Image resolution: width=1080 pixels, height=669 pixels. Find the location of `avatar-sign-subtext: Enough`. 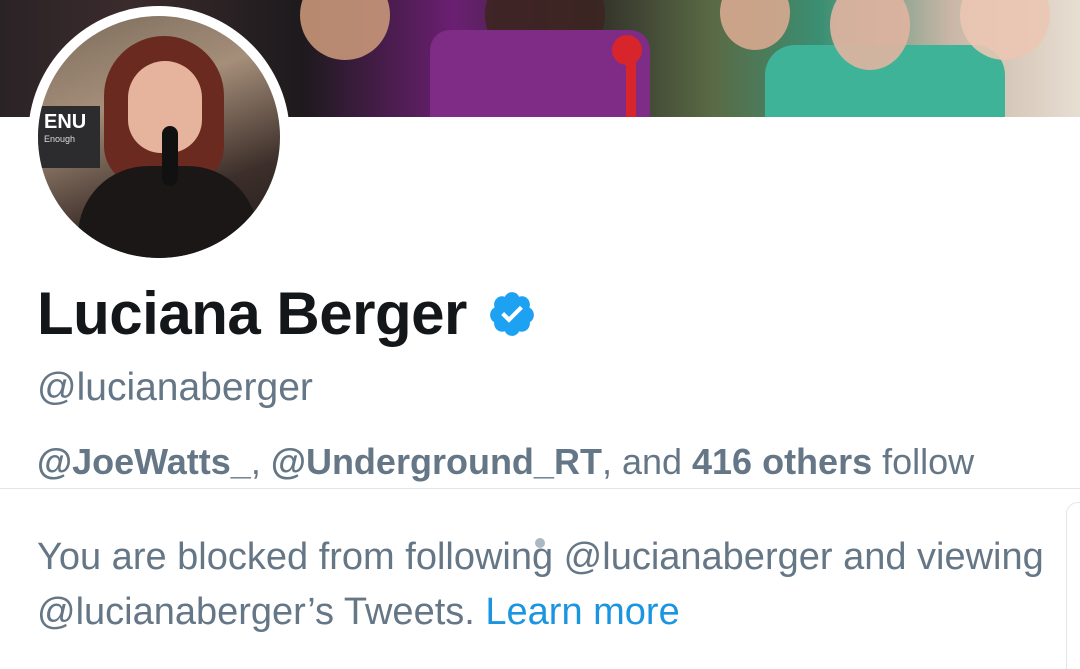

avatar-sign-subtext: Enough is located at coordinates (60, 139).